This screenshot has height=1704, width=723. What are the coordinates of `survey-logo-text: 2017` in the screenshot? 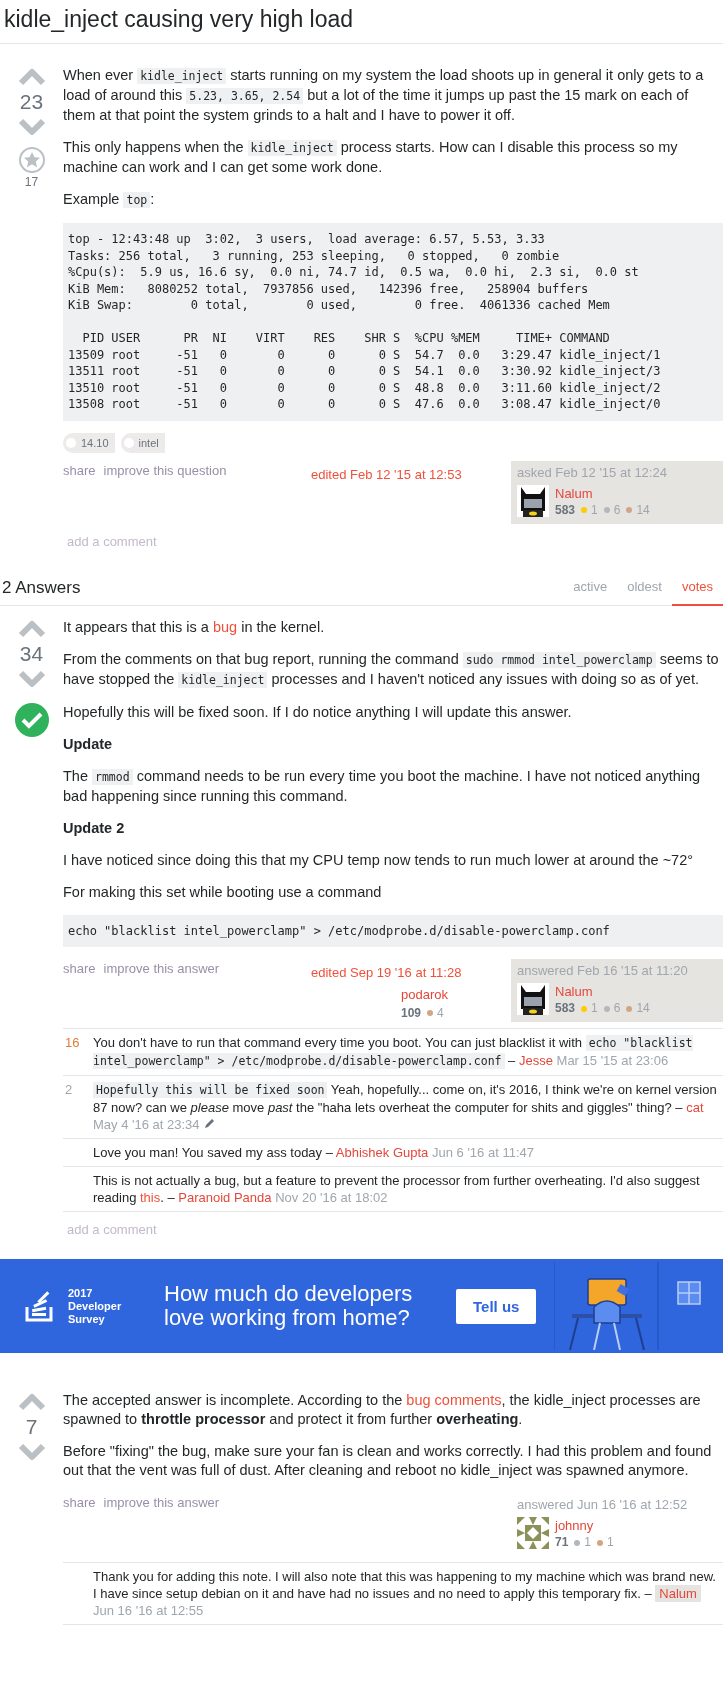 It's located at (81, 1293).